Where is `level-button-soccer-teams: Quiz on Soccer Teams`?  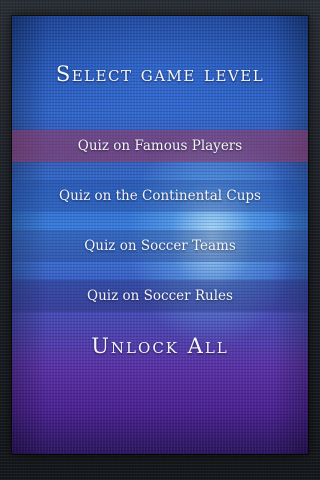 level-button-soccer-teams: Quiz on Soccer Teams is located at coordinates (160, 246).